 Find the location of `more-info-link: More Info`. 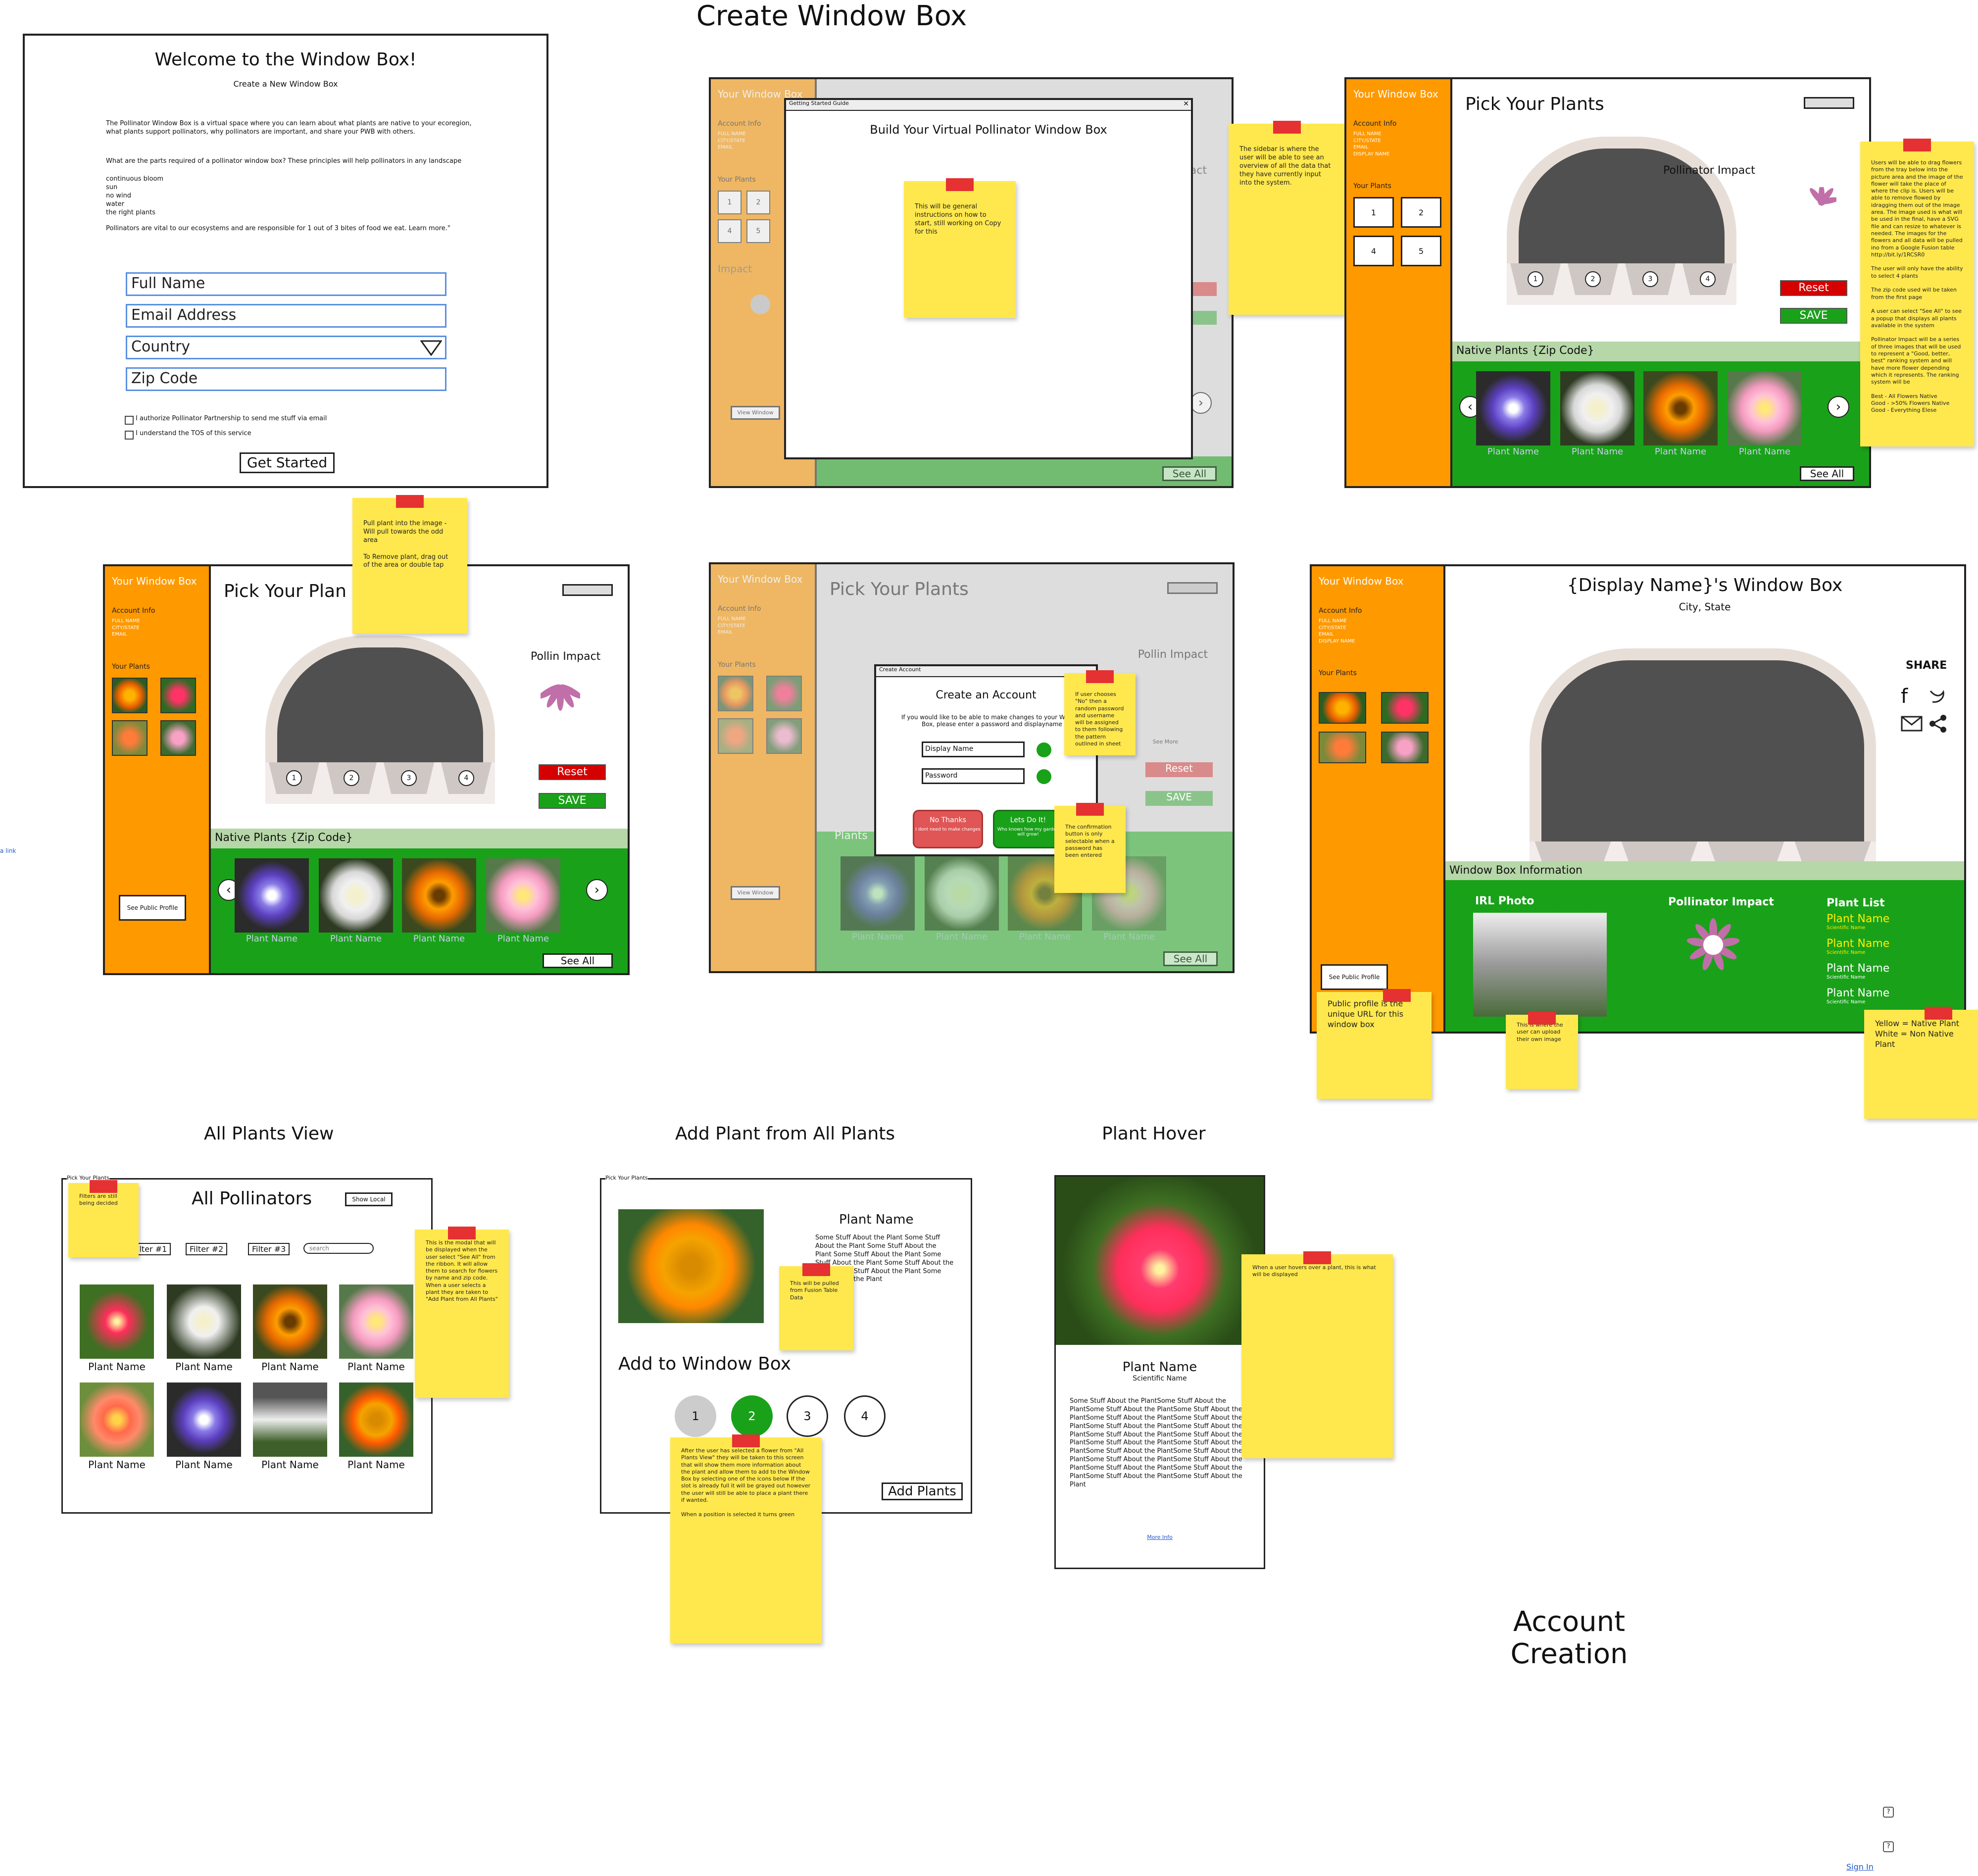

more-info-link: More Info is located at coordinates (1160, 1537).